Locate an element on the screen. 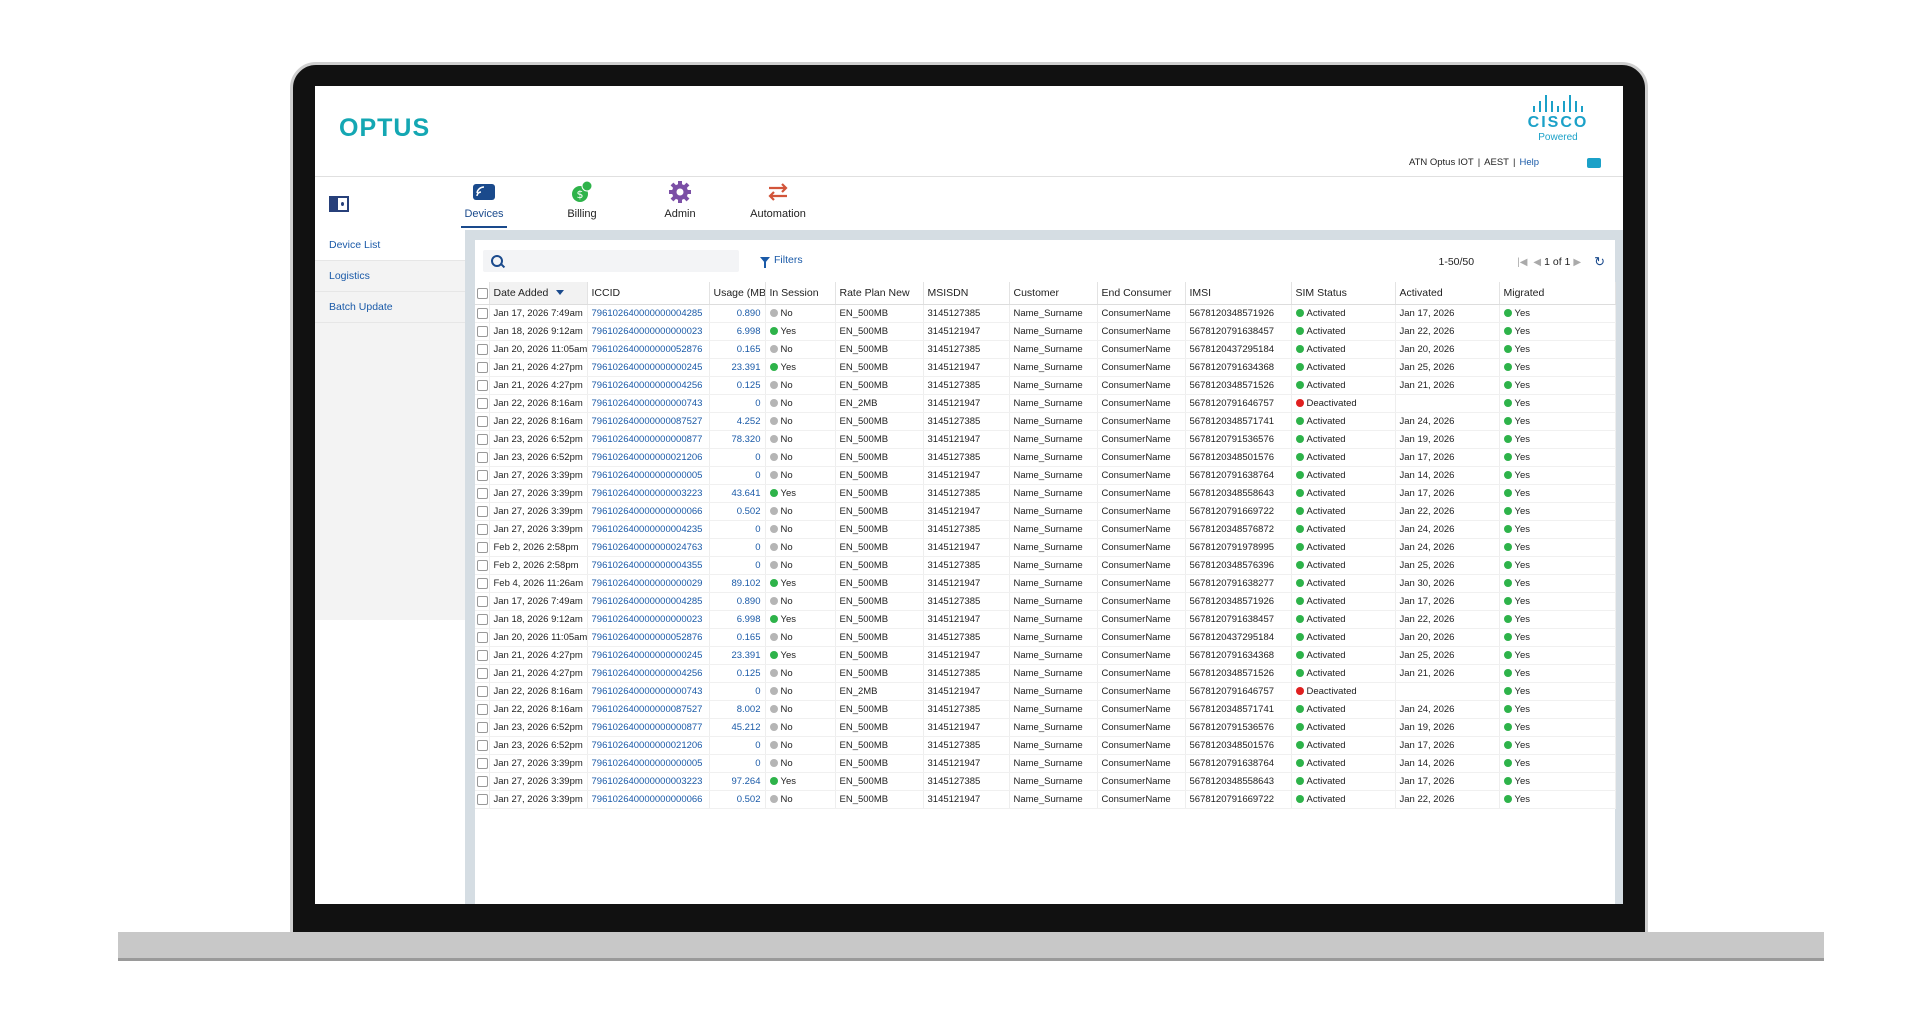 The width and height of the screenshot is (1920, 1017). sidebar-item-batch-update: Batch Update is located at coordinates (390, 307).